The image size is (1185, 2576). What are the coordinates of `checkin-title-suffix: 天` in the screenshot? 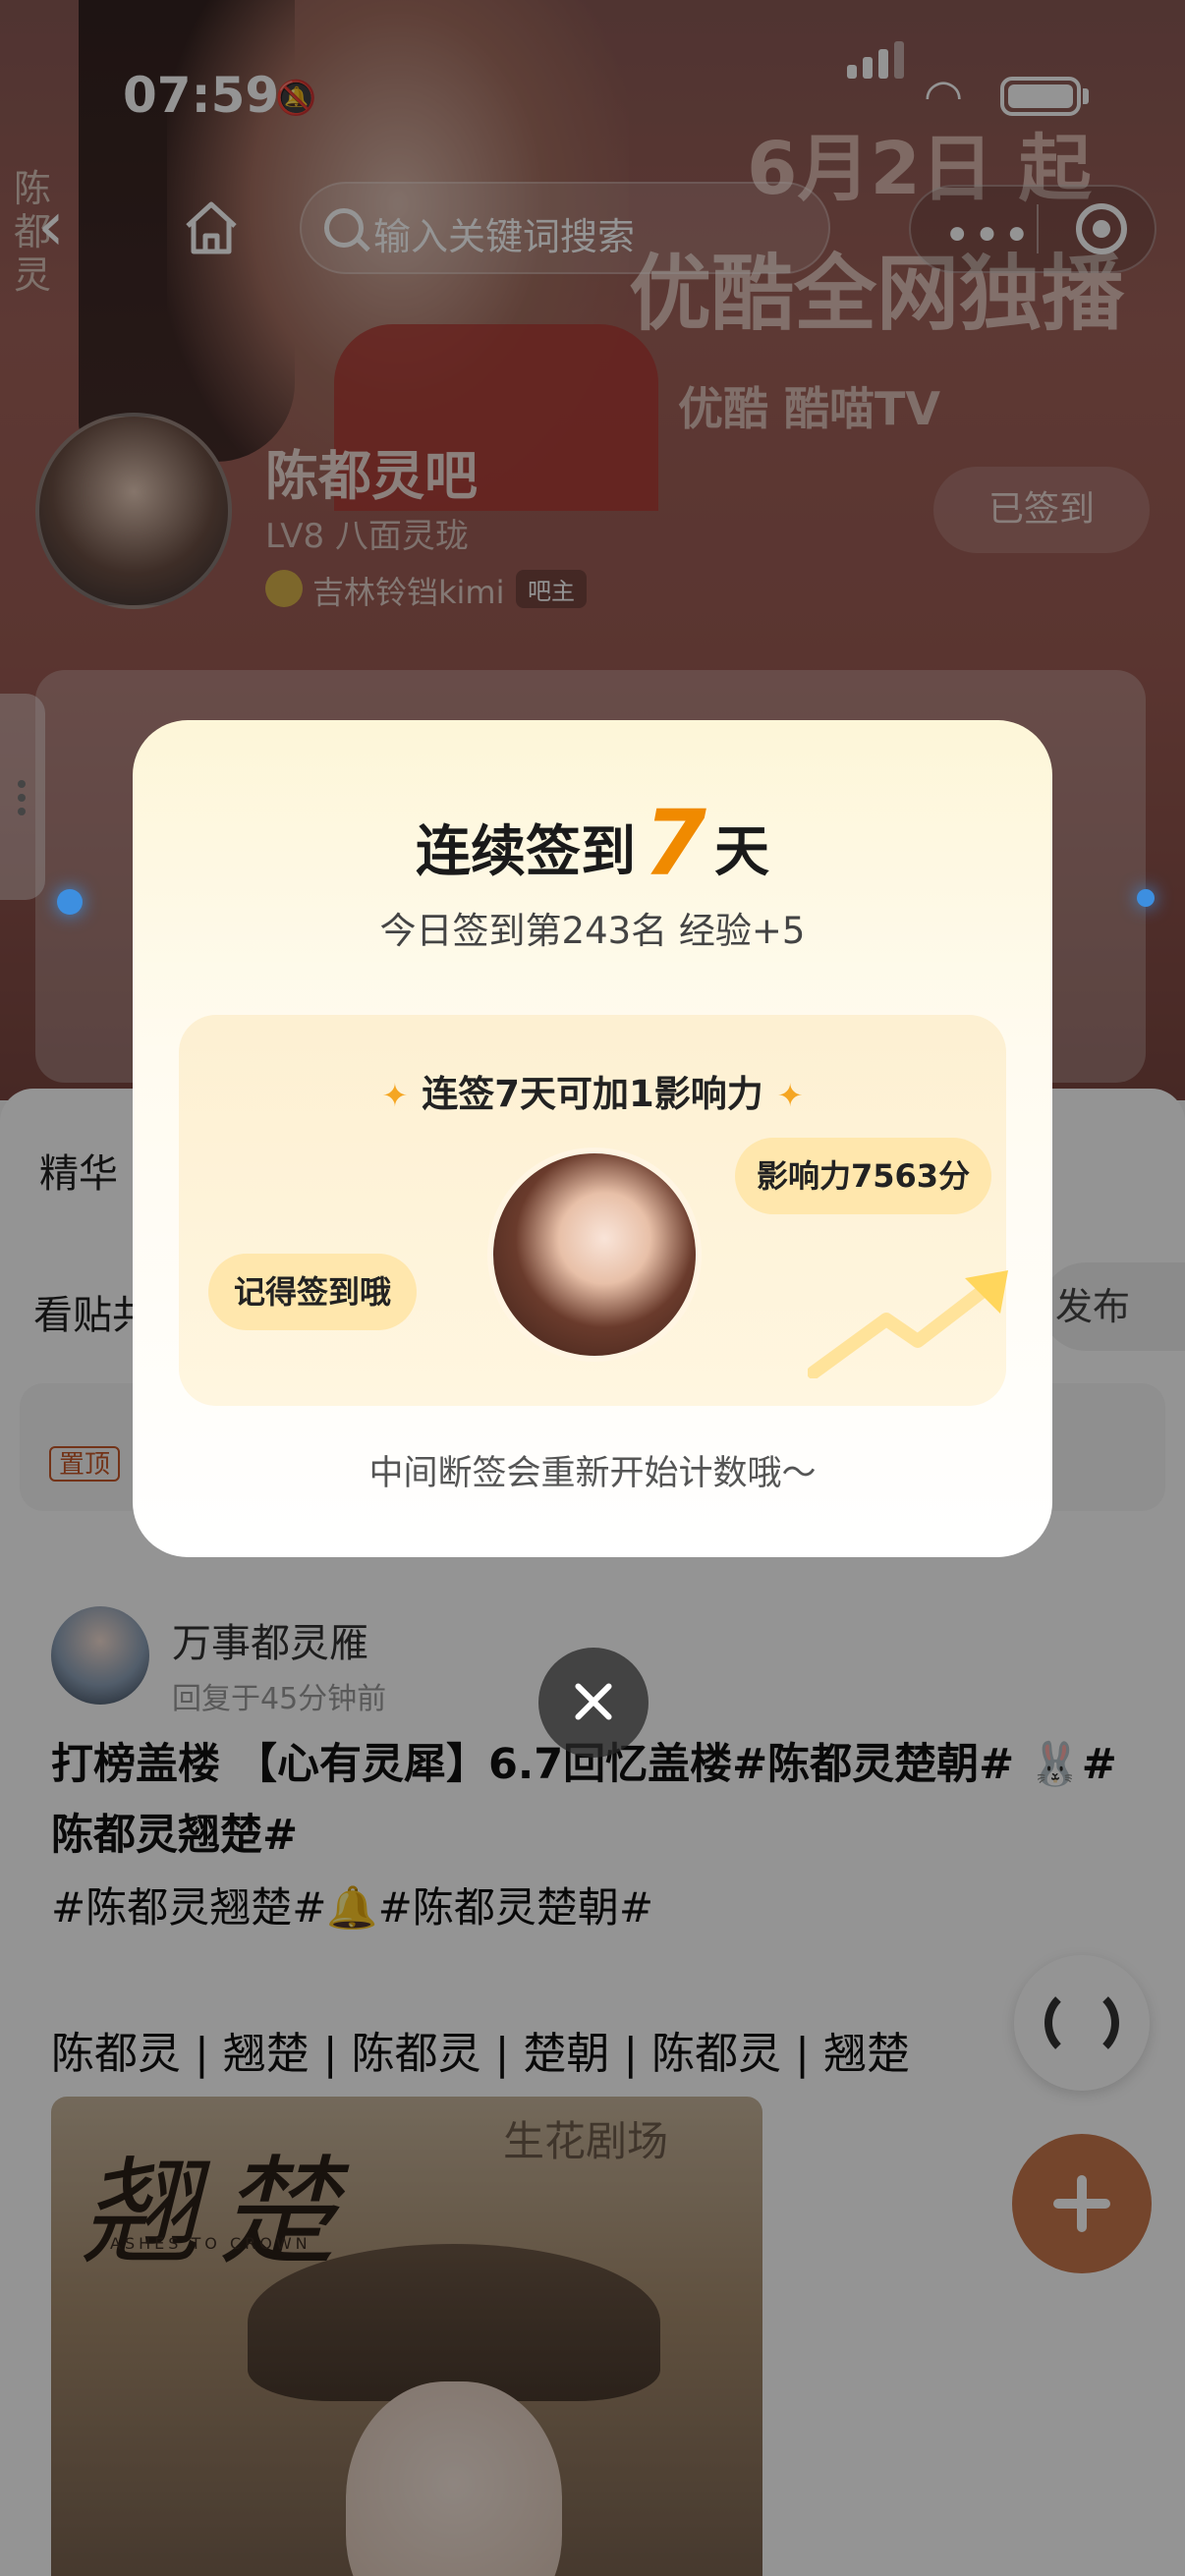 It's located at (742, 852).